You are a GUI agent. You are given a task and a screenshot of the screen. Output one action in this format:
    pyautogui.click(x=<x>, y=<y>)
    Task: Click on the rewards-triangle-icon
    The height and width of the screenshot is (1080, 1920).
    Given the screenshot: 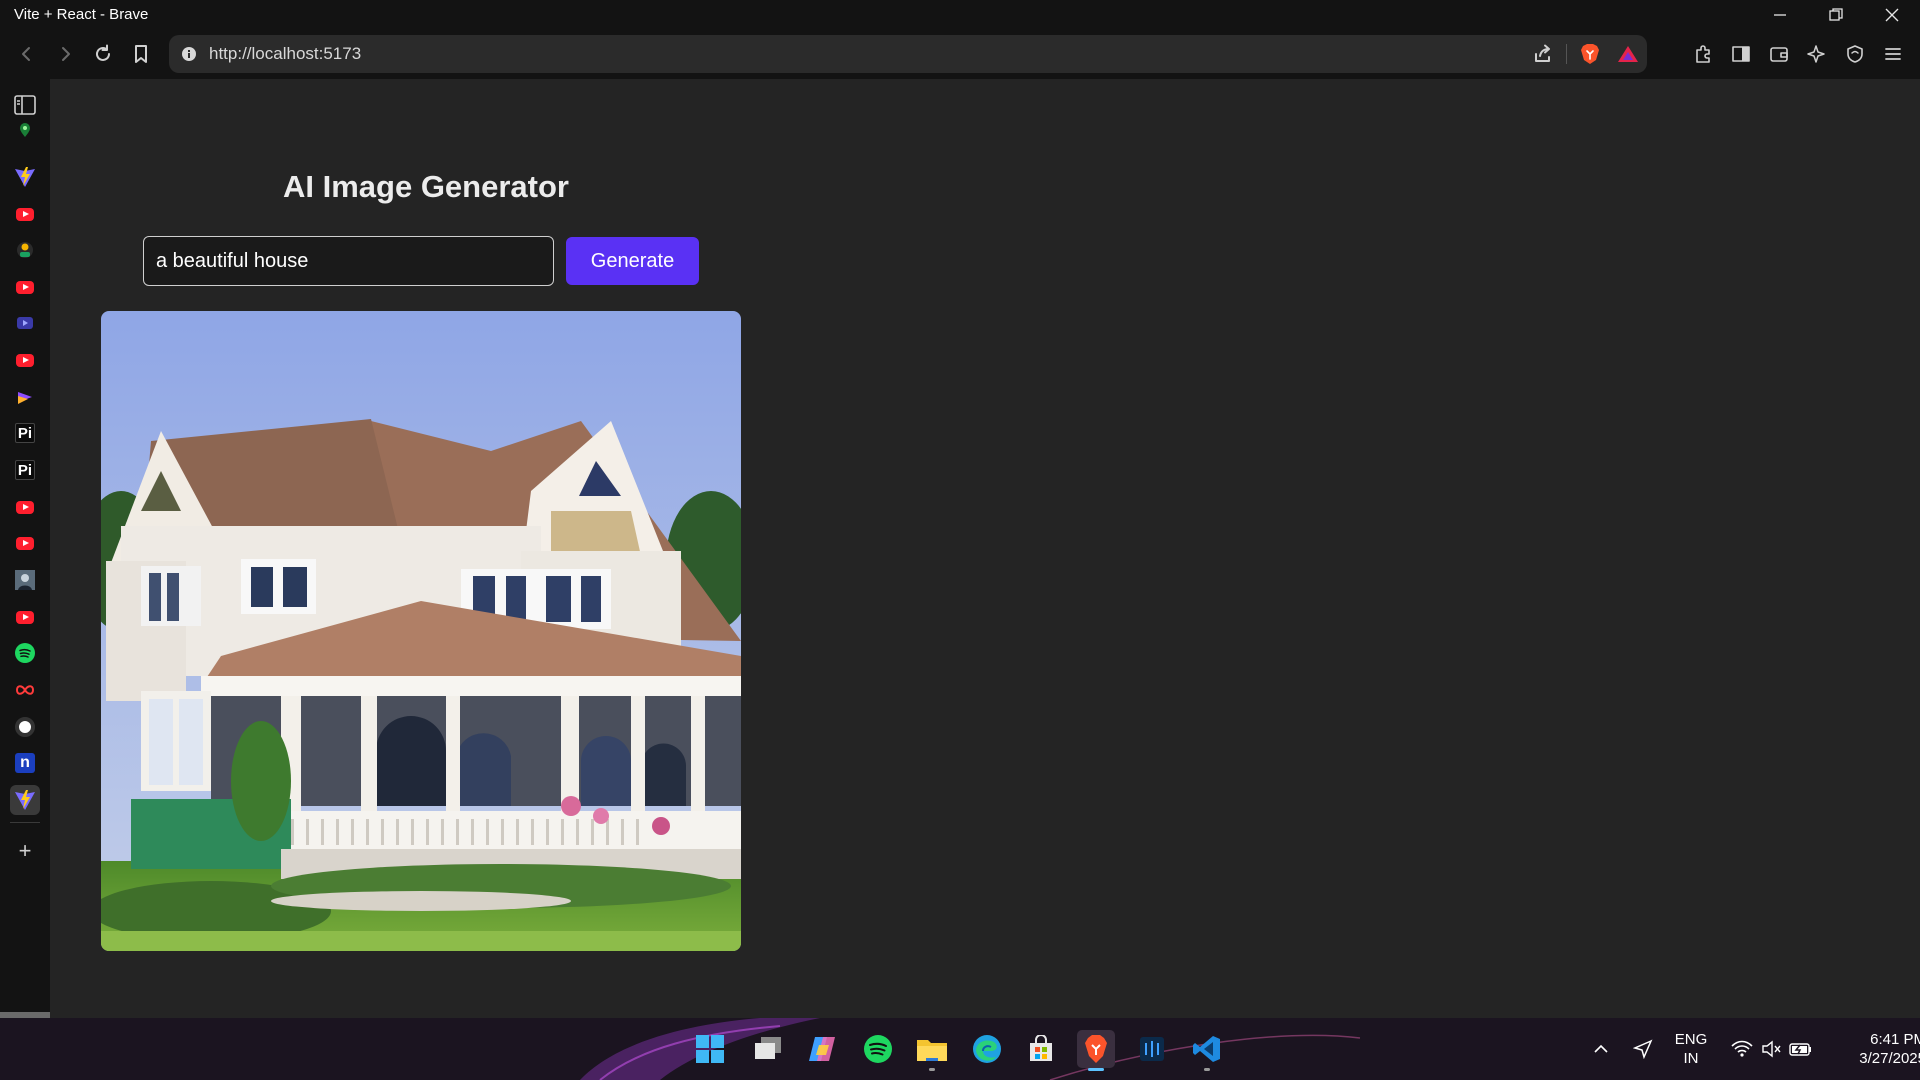 What is the action you would take?
    pyautogui.click(x=1628, y=54)
    